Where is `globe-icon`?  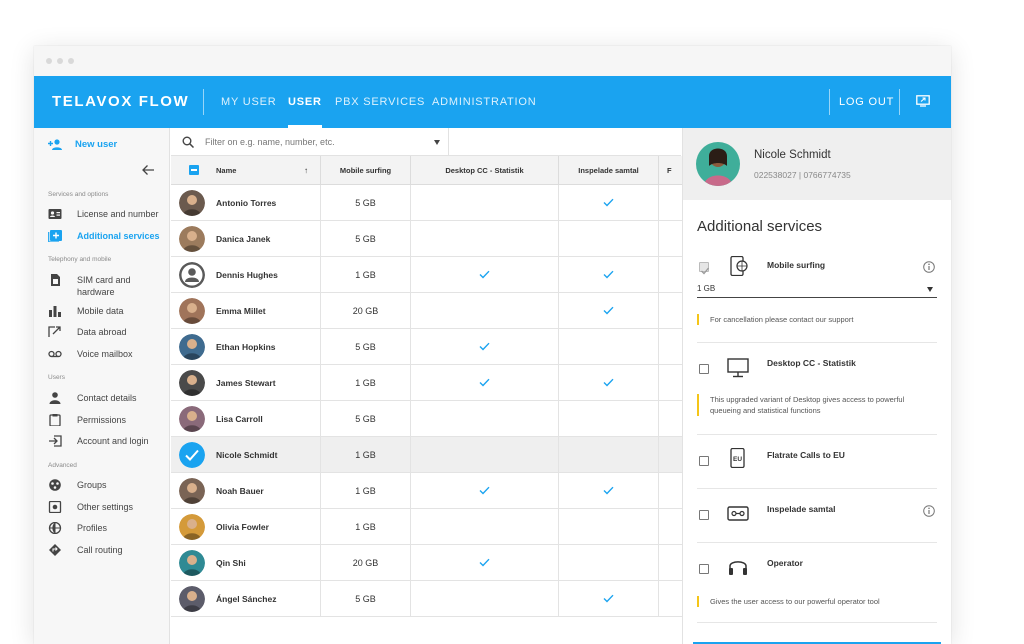 globe-icon is located at coordinates (55, 528).